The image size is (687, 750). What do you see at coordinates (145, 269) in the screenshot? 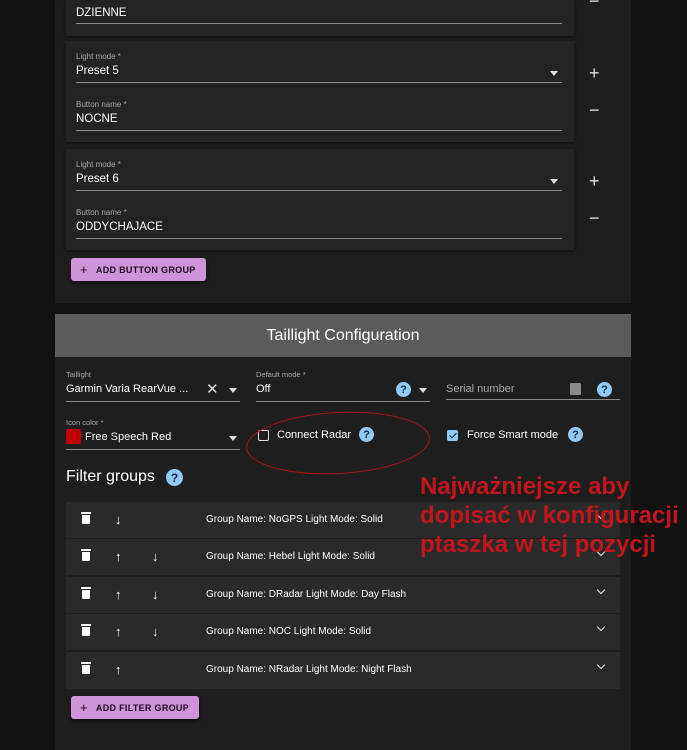
I see `add-button-group-label: ADD BUTTON GROUP` at bounding box center [145, 269].